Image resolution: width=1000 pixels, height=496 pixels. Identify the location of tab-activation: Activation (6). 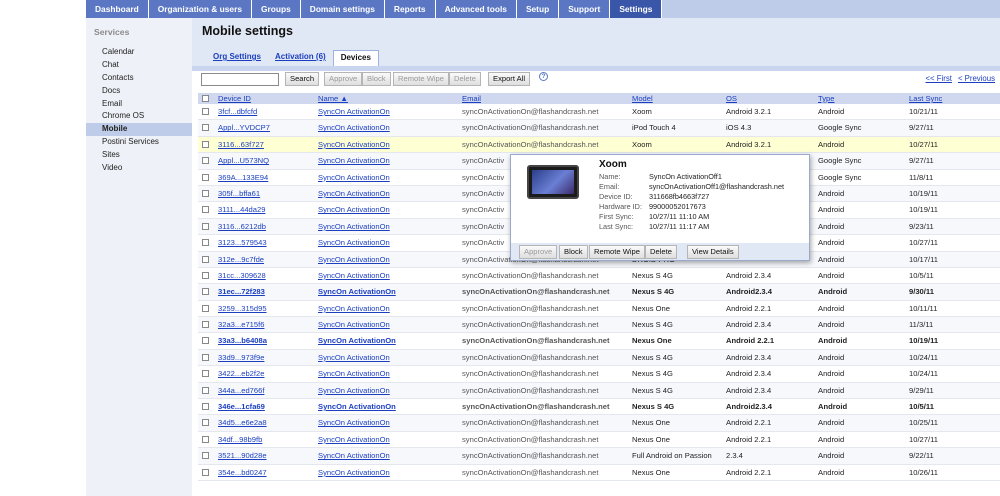
(300, 58).